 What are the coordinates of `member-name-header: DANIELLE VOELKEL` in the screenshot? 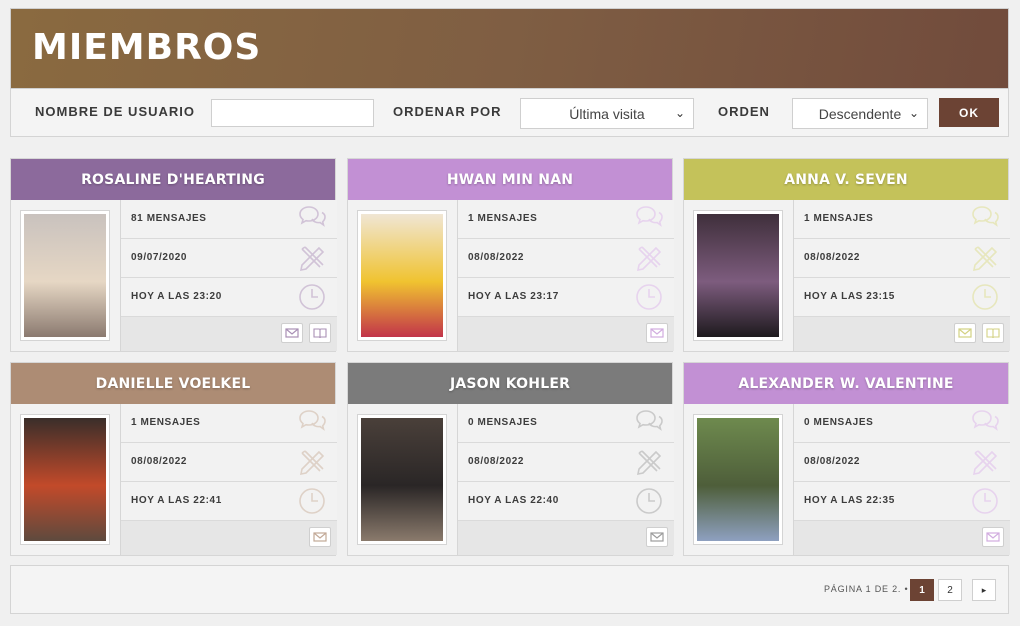 It's located at (173, 383).